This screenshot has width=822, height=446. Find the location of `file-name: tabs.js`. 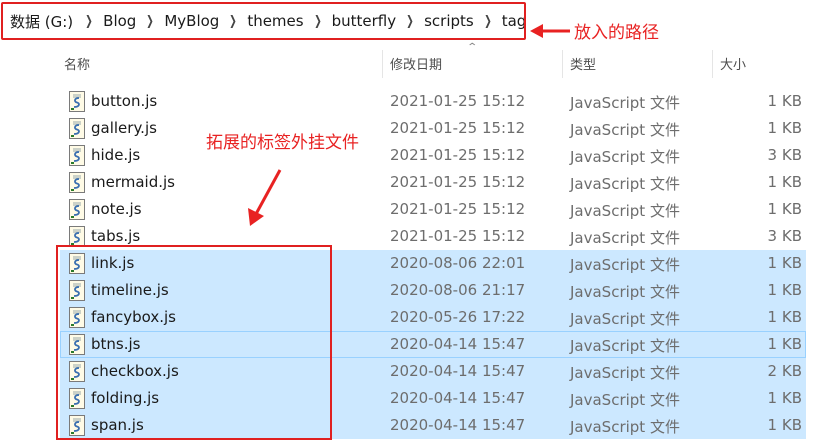

file-name: tabs.js is located at coordinates (116, 236).